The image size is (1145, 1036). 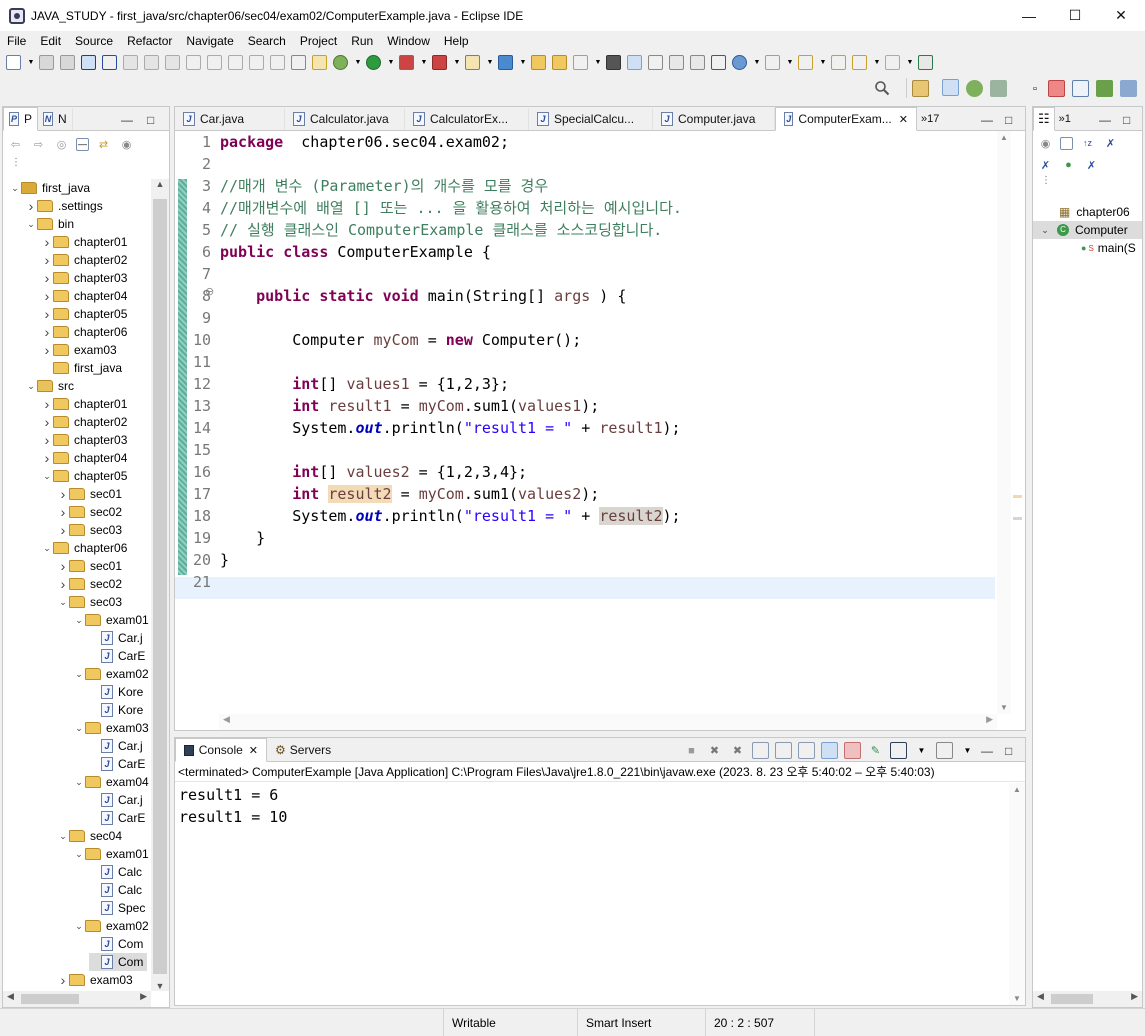 I want to click on console-output: result1 = 6 result1 = 10, so click(x=233, y=806).